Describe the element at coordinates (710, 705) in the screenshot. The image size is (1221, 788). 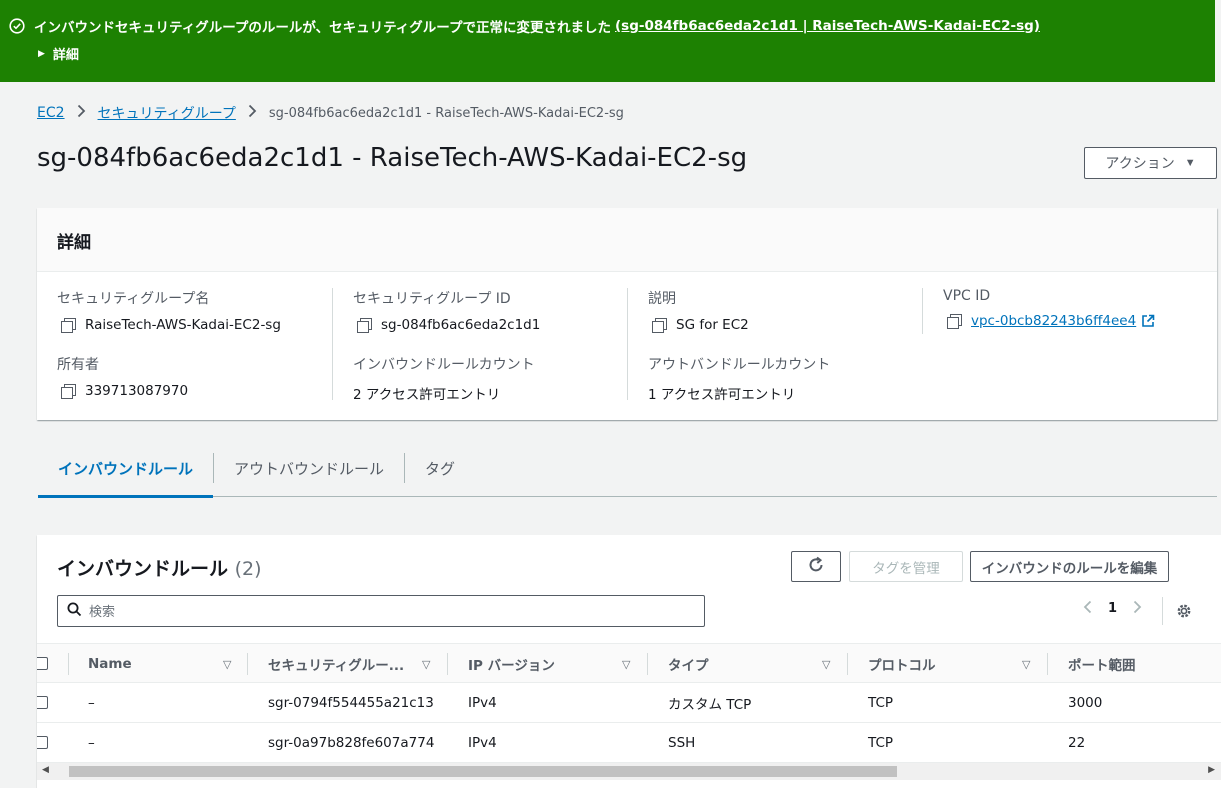
I see `cell-type: カスタム TCP` at that location.